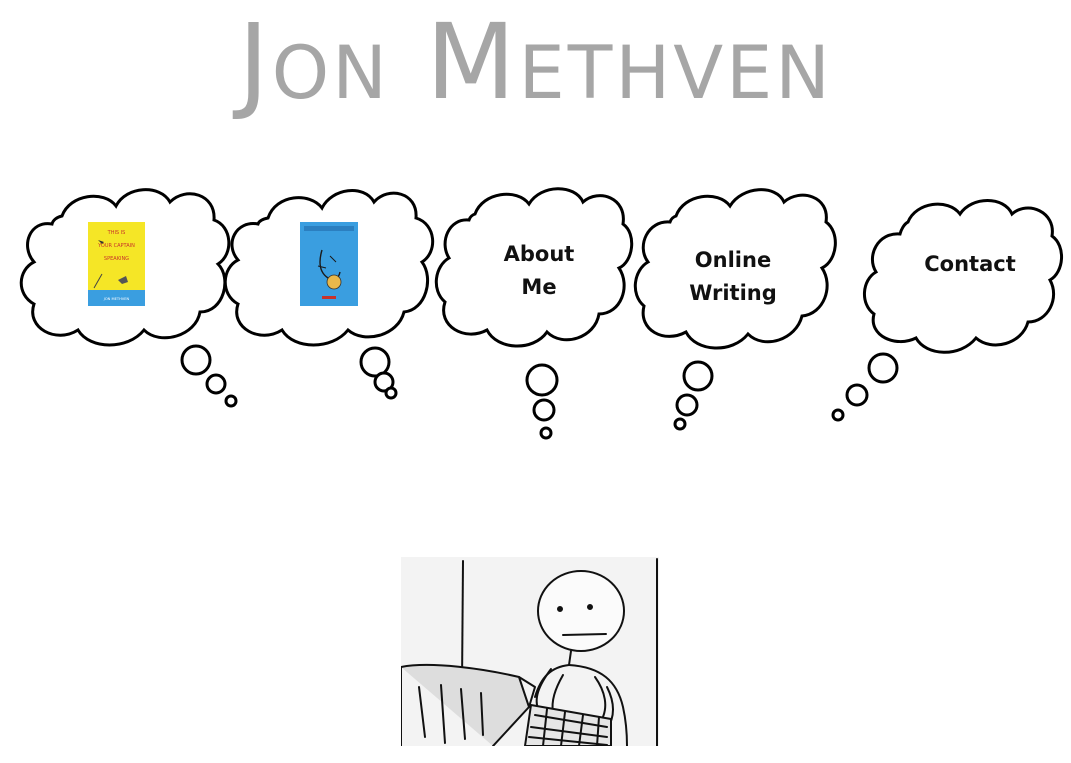 This screenshot has height=763, width=1071. I want to click on book-bubble-second, so click(333, 295).